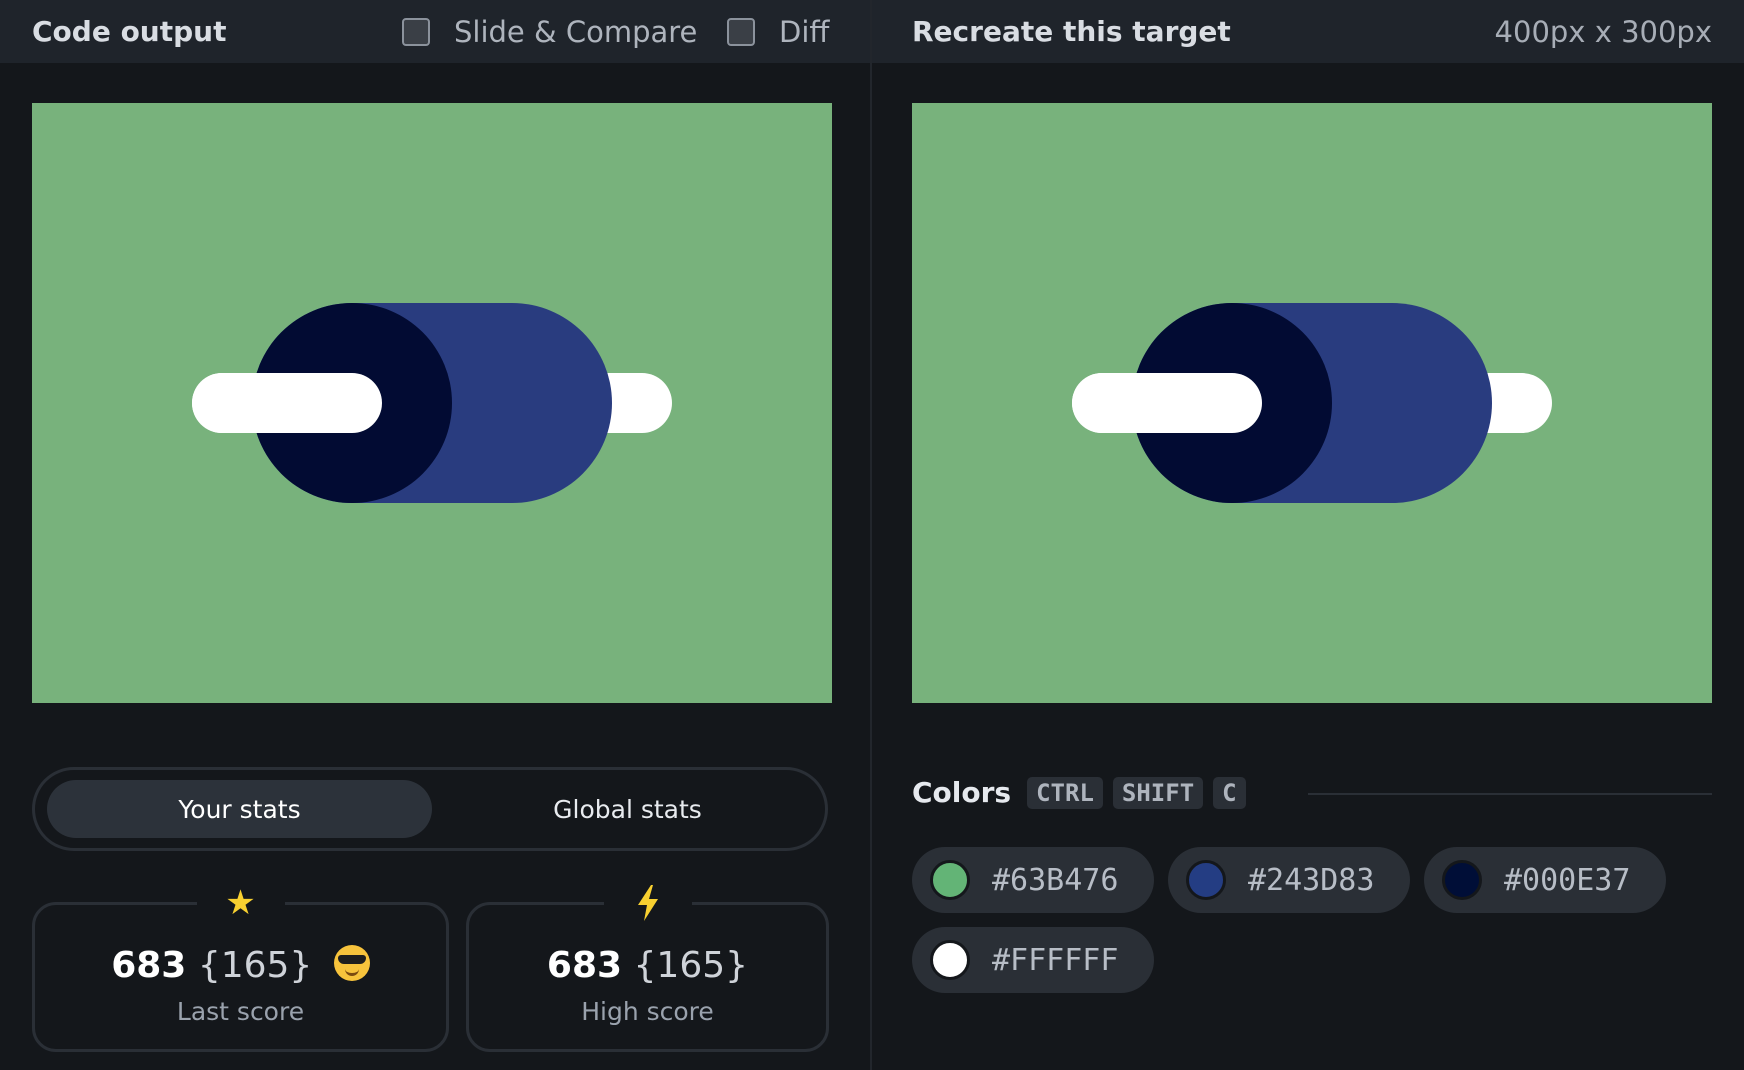 This screenshot has height=1070, width=1744. I want to click on lightning-icon, so click(647, 903).